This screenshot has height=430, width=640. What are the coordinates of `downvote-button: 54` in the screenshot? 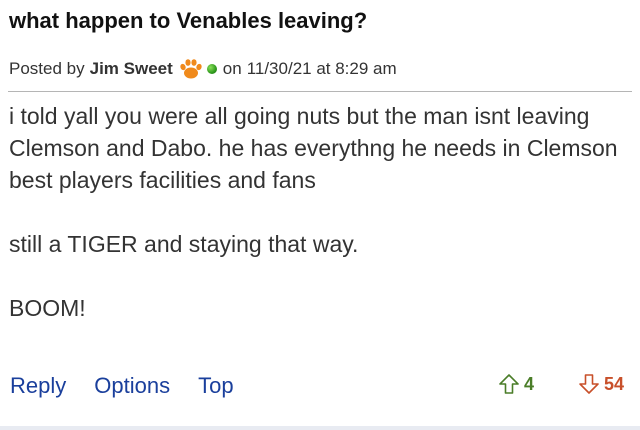 It's located at (601, 384).